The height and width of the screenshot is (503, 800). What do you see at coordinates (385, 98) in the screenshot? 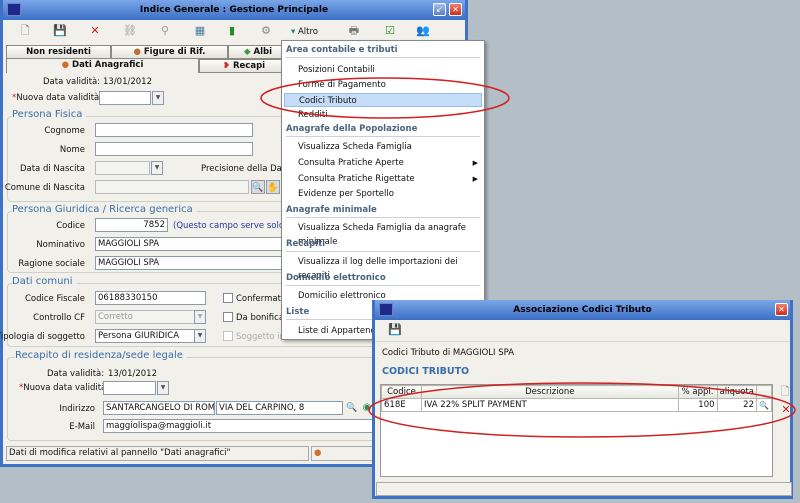
I see `annotation-ellipse-menu` at bounding box center [385, 98].